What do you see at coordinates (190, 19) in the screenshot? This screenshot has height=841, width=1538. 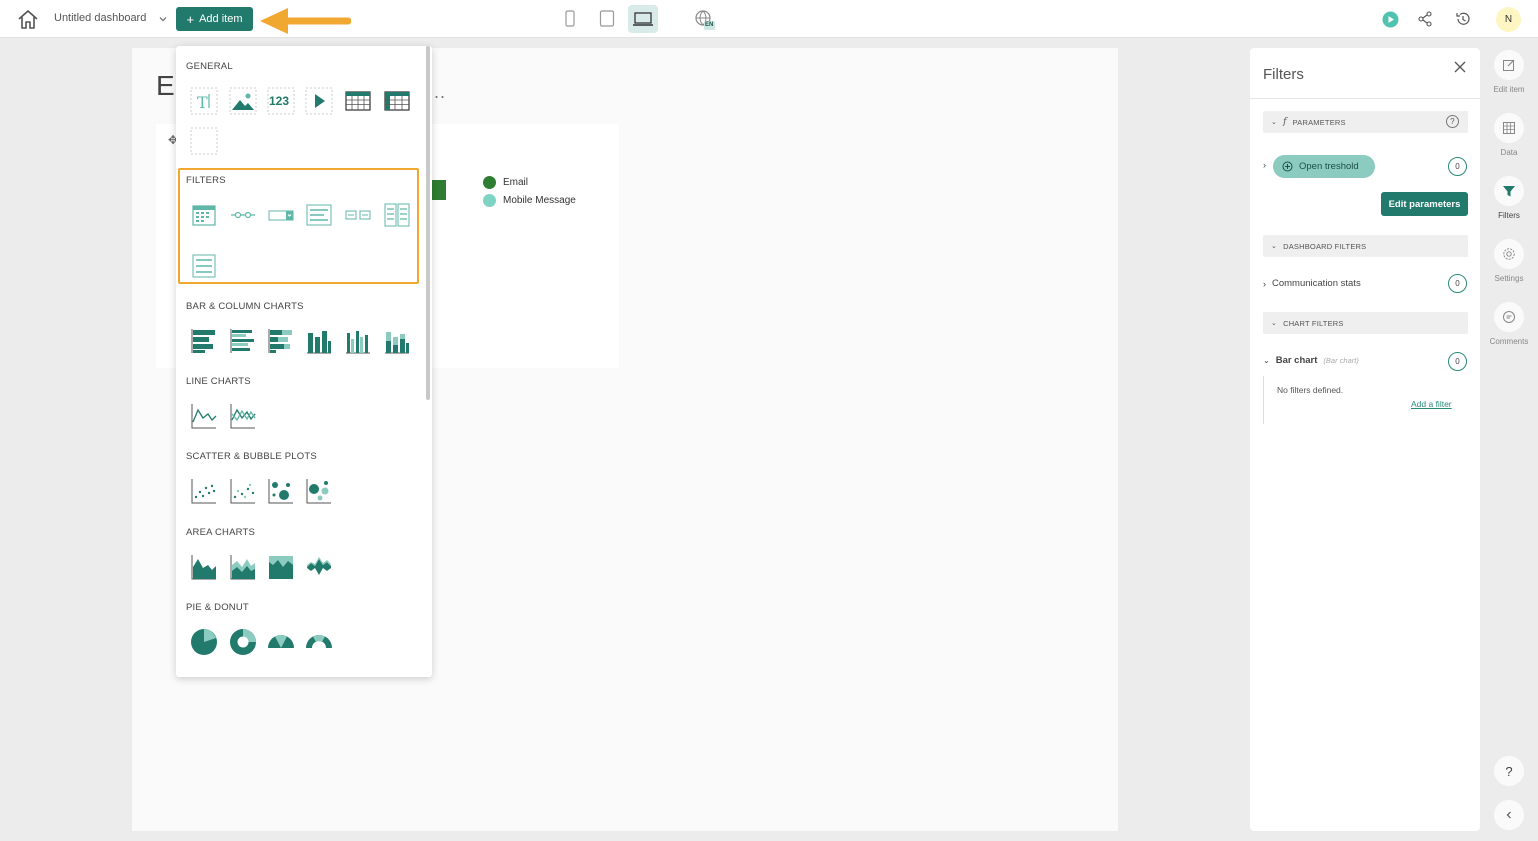 I see `plus-icon: +` at bounding box center [190, 19].